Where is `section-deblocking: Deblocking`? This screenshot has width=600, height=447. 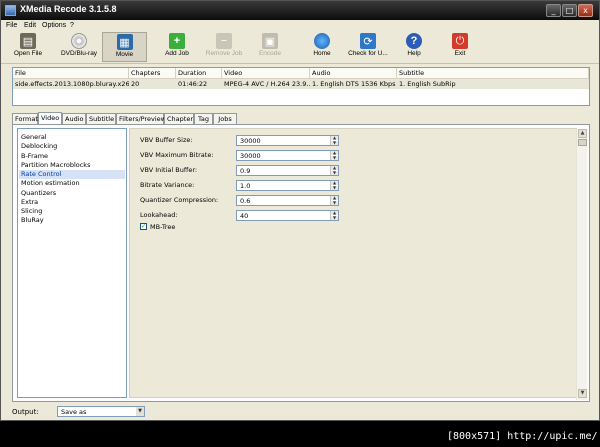 section-deblocking: Deblocking is located at coordinates (72, 146).